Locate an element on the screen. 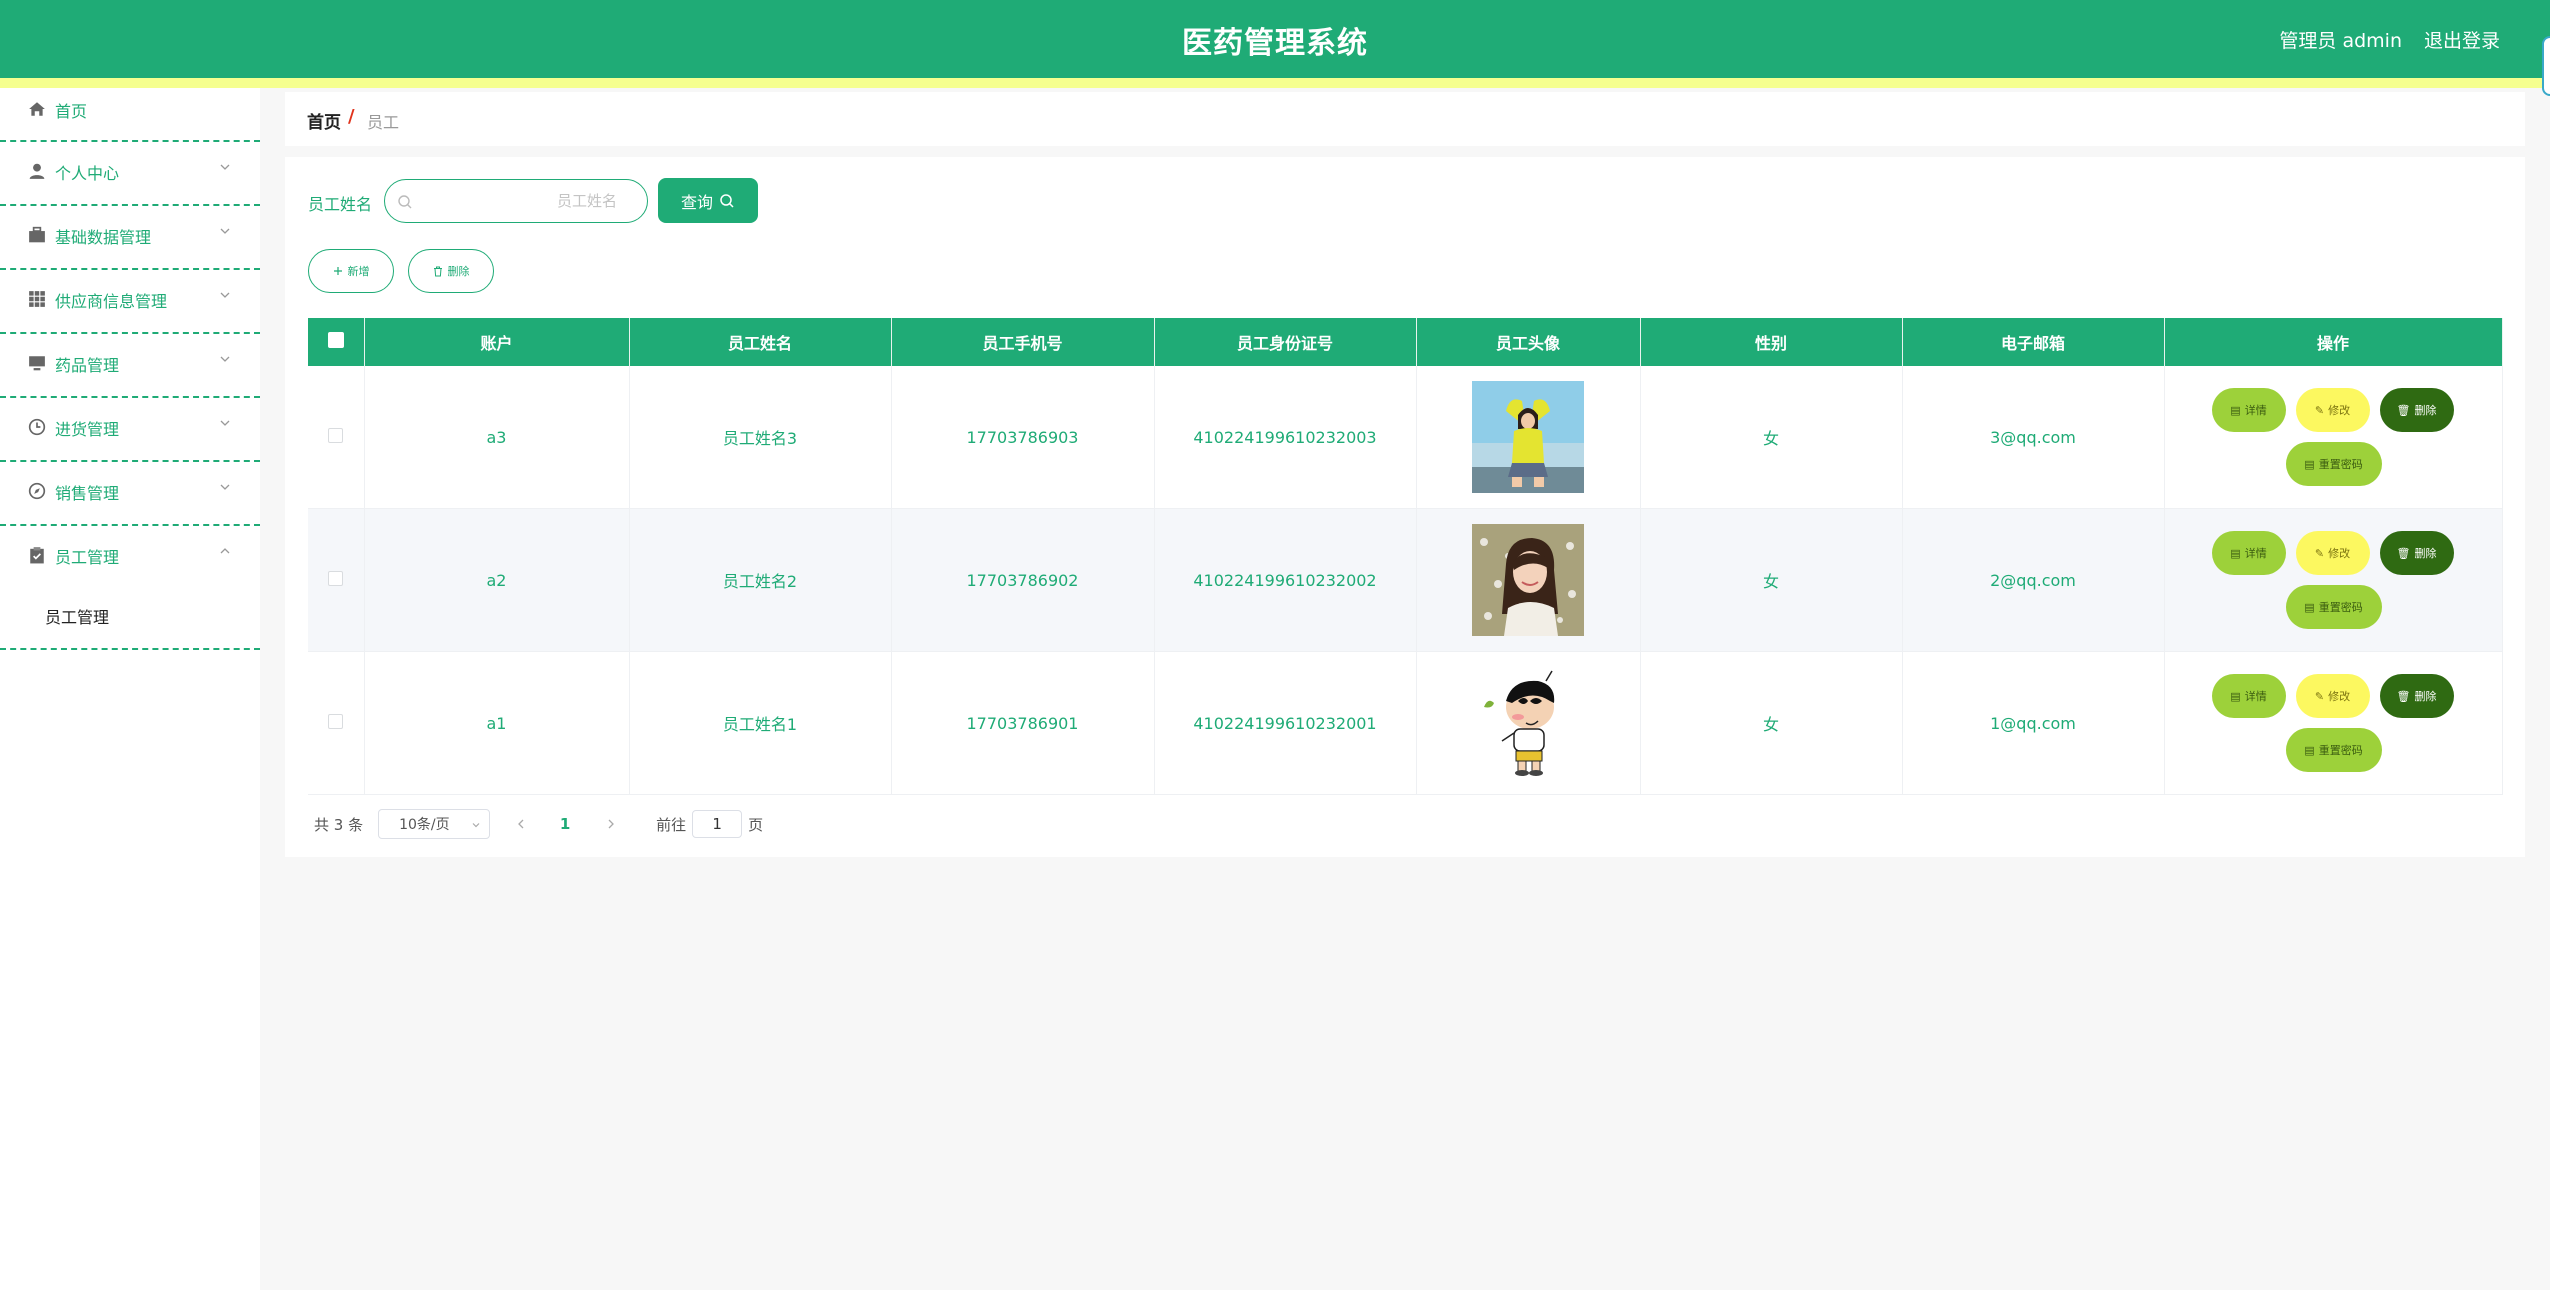 This screenshot has height=1290, width=2550. monitor-icon is located at coordinates (37, 363).